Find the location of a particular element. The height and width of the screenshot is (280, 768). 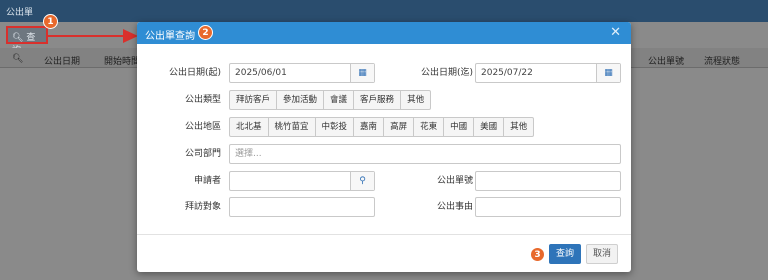

type-option-visit: 拜訪客戶 is located at coordinates (253, 100).